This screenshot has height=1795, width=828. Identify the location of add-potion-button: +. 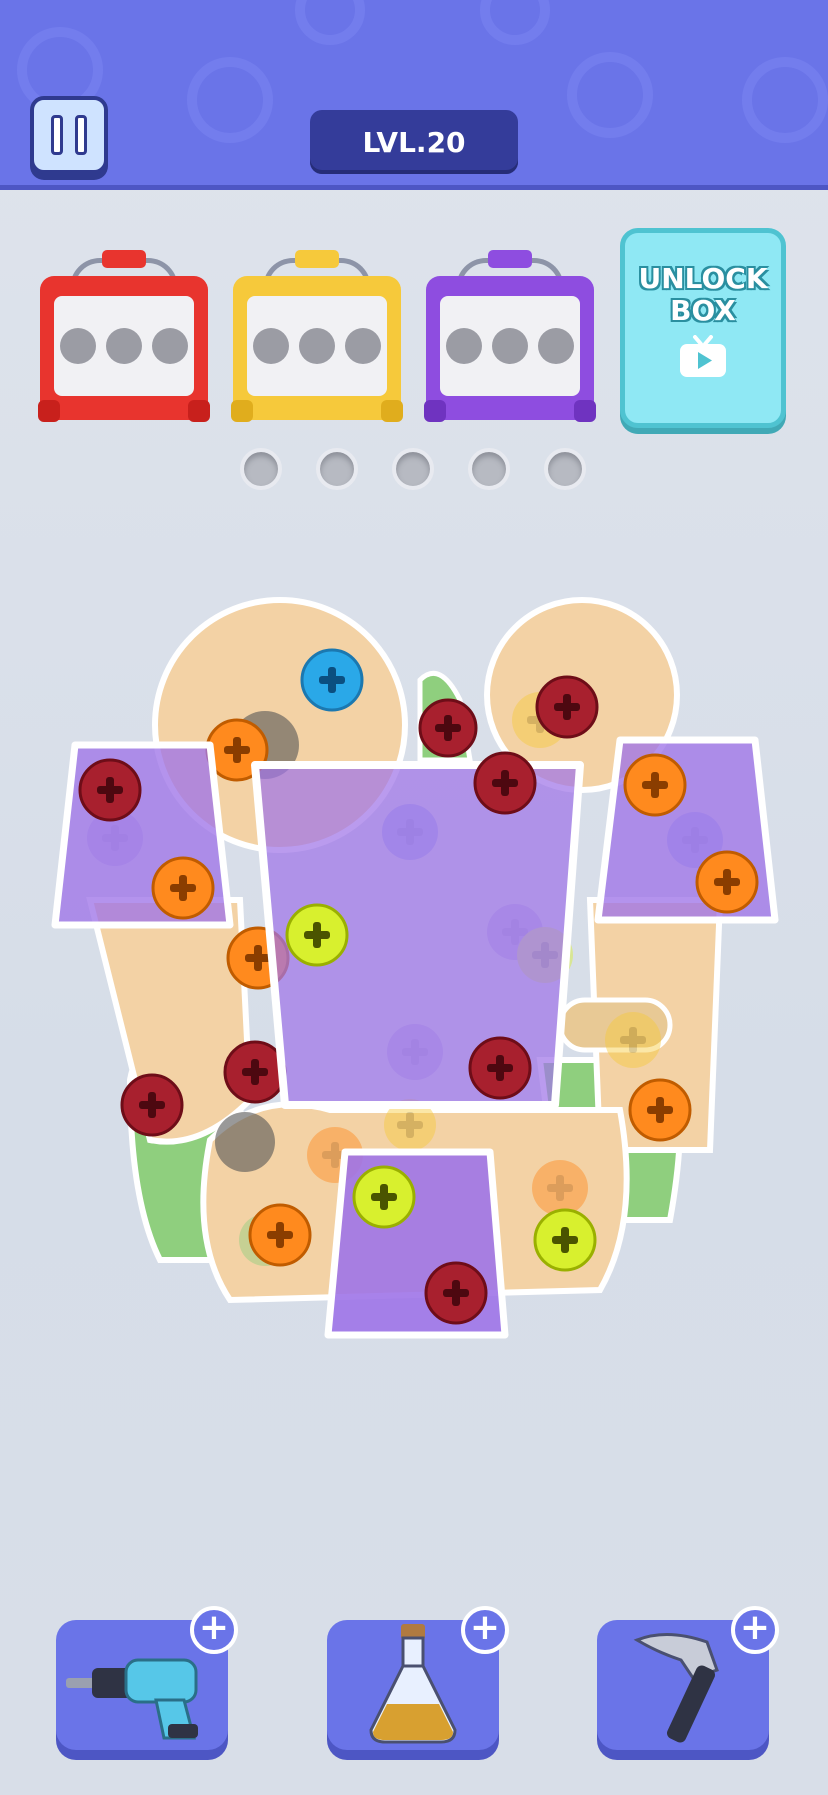
(485, 1630).